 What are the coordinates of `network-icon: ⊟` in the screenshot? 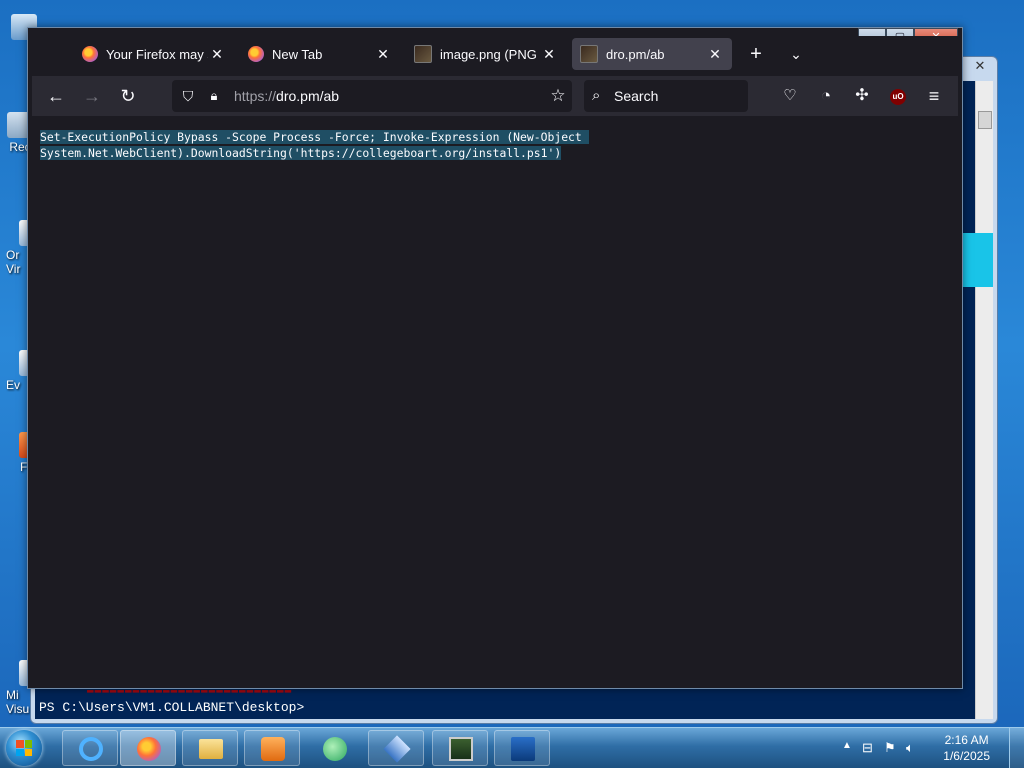 It's located at (867, 748).